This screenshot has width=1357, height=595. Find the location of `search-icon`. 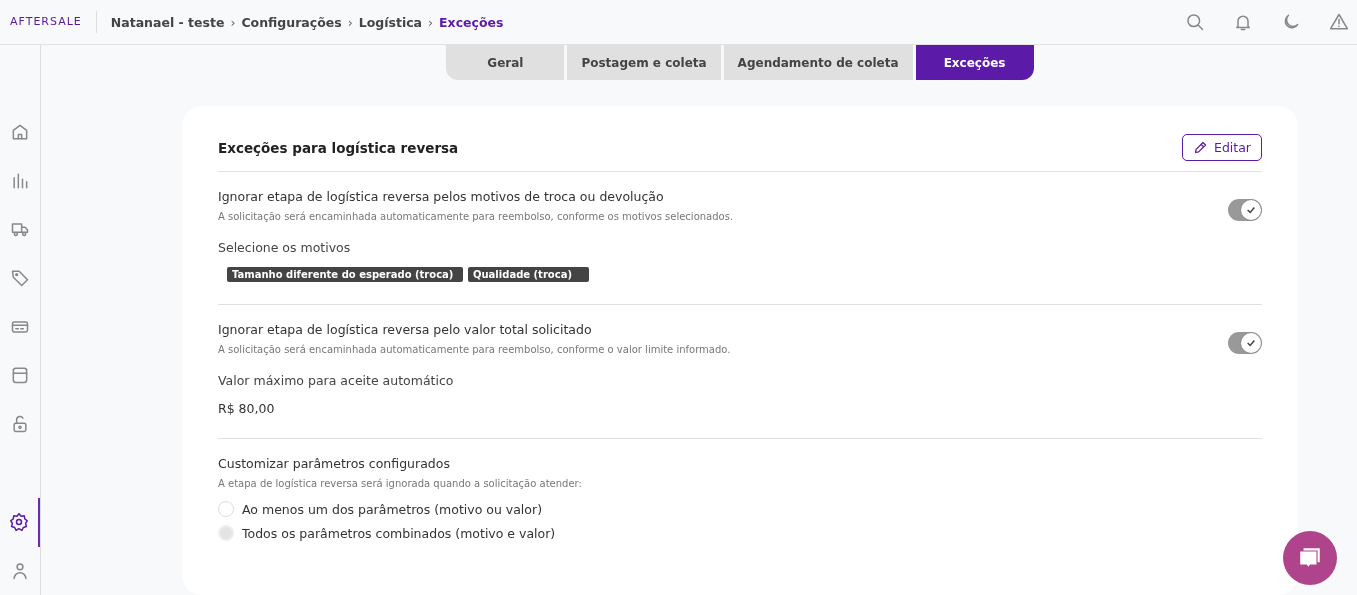

search-icon is located at coordinates (1195, 22).